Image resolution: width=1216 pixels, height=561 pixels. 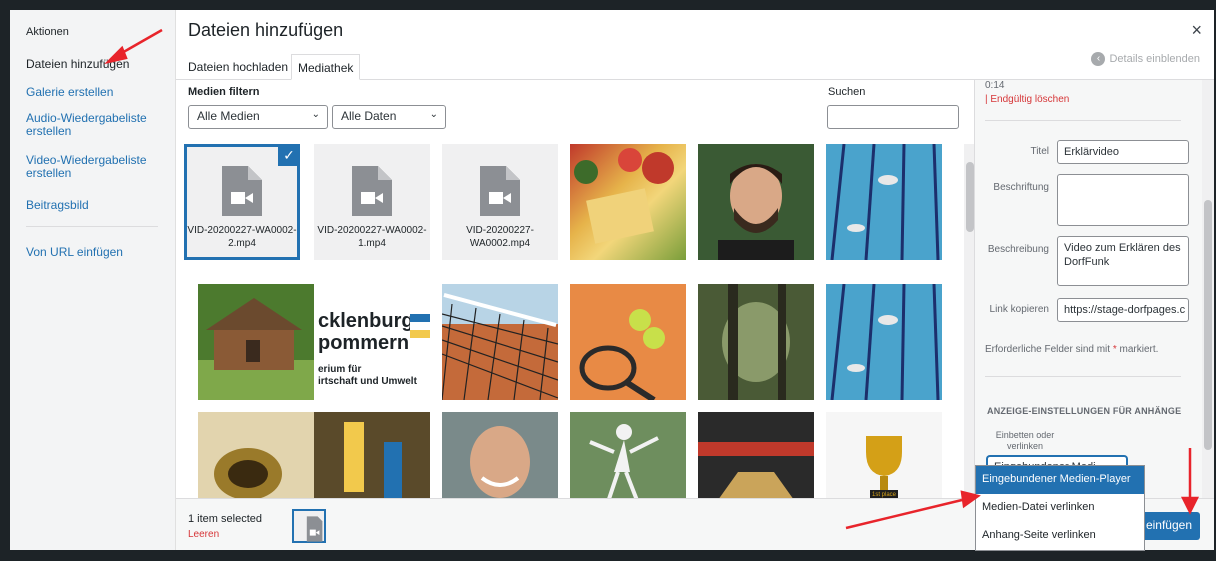 I want to click on search-label: Suchen, so click(x=847, y=92).